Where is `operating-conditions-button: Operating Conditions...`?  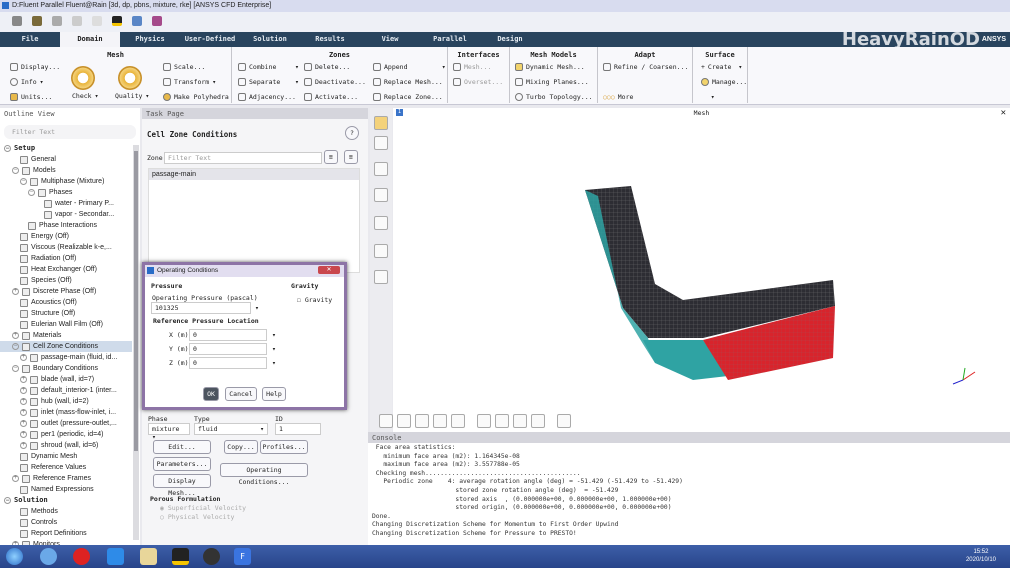 operating-conditions-button: Operating Conditions... is located at coordinates (264, 474).